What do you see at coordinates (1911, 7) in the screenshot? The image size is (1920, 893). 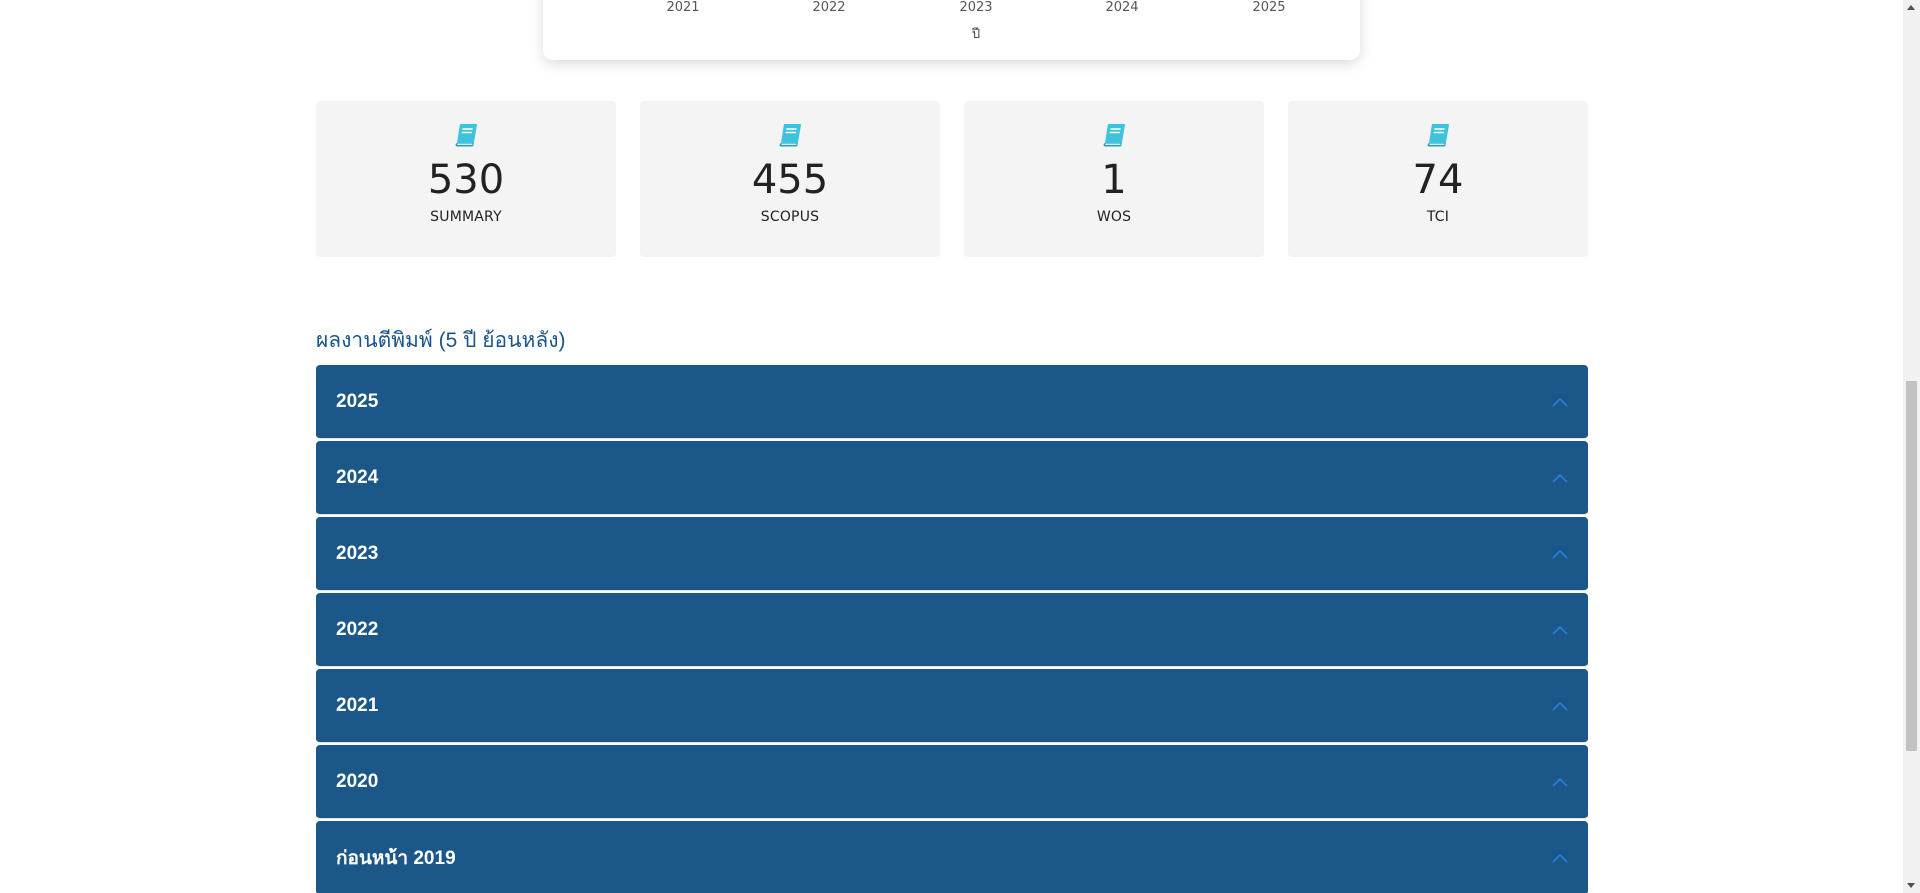 I see `scroll-up-arrow-icon` at bounding box center [1911, 7].